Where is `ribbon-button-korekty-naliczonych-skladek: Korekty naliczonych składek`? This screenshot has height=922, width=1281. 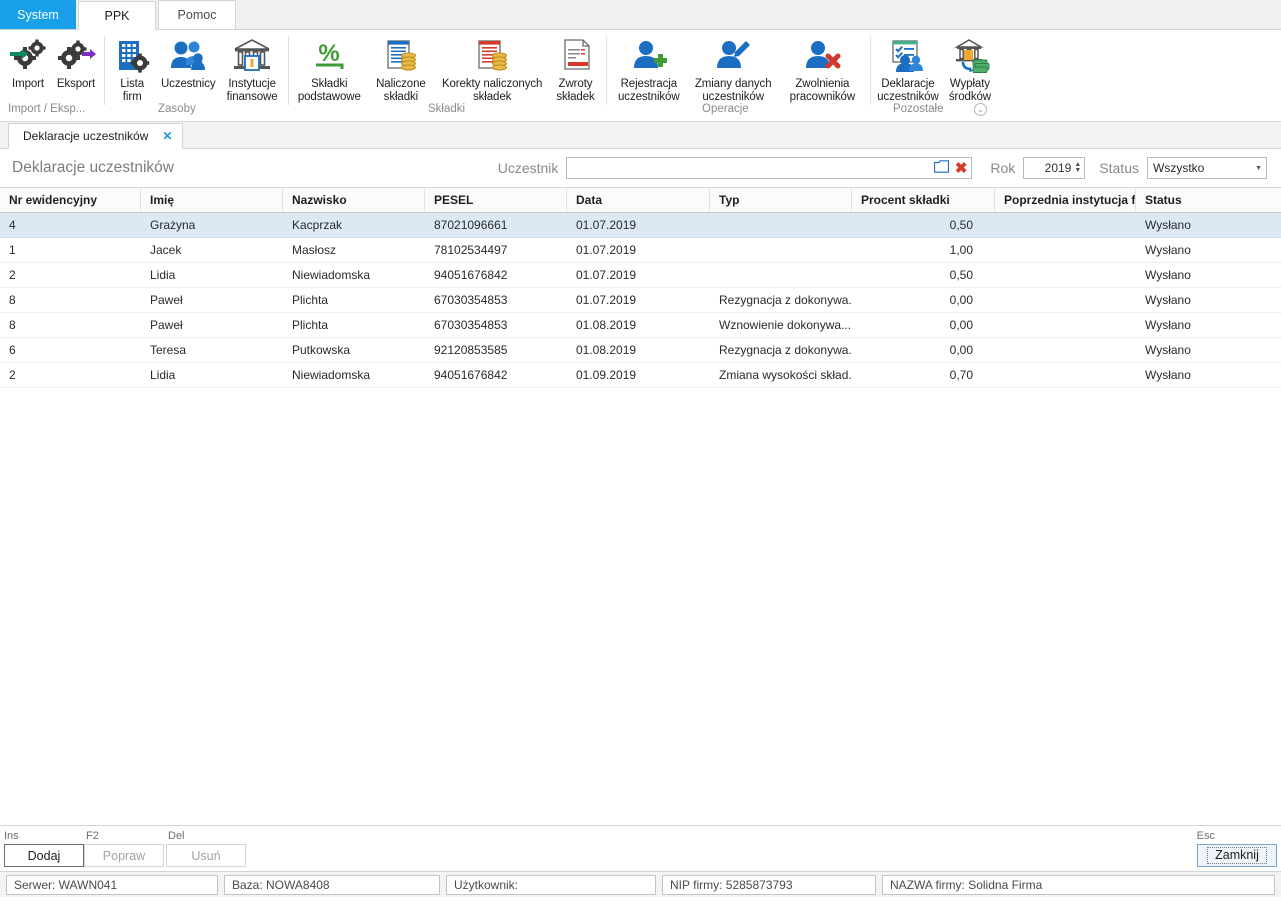
ribbon-button-korekty-naliczonych-skladek: Korekty naliczonych składek is located at coordinates (492, 75).